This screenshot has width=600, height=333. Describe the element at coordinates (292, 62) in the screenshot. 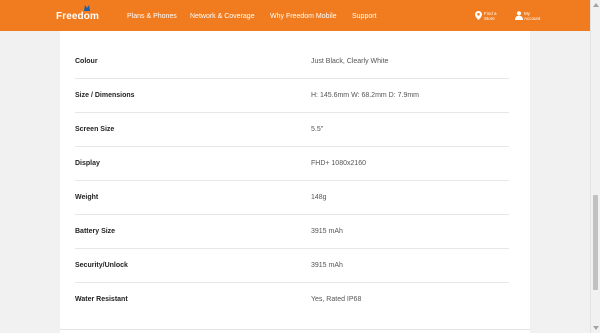

I see `spec-row: Colour Just Black, Clearly White` at that location.